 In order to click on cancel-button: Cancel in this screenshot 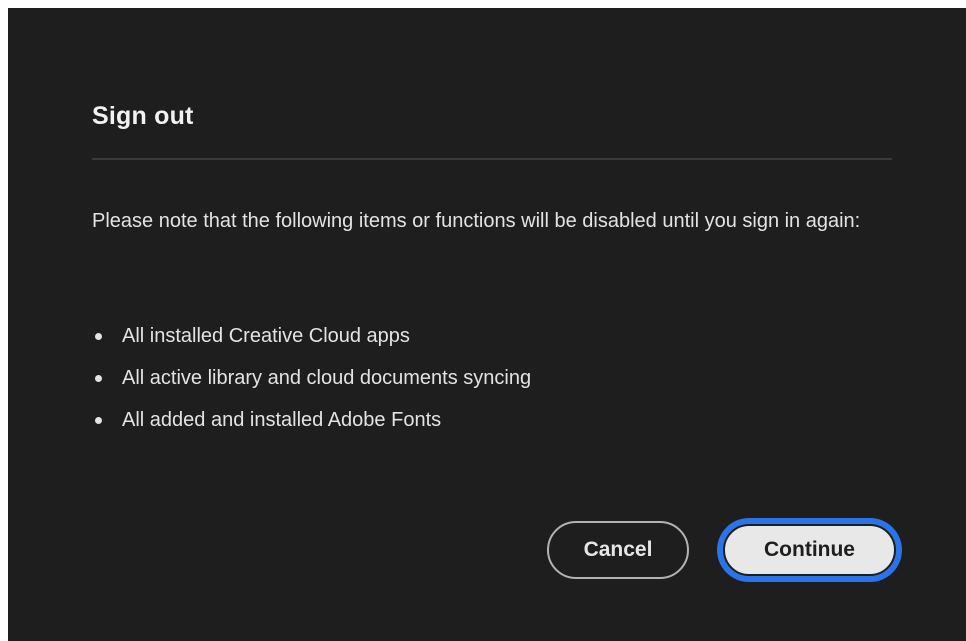, I will do `click(618, 550)`.